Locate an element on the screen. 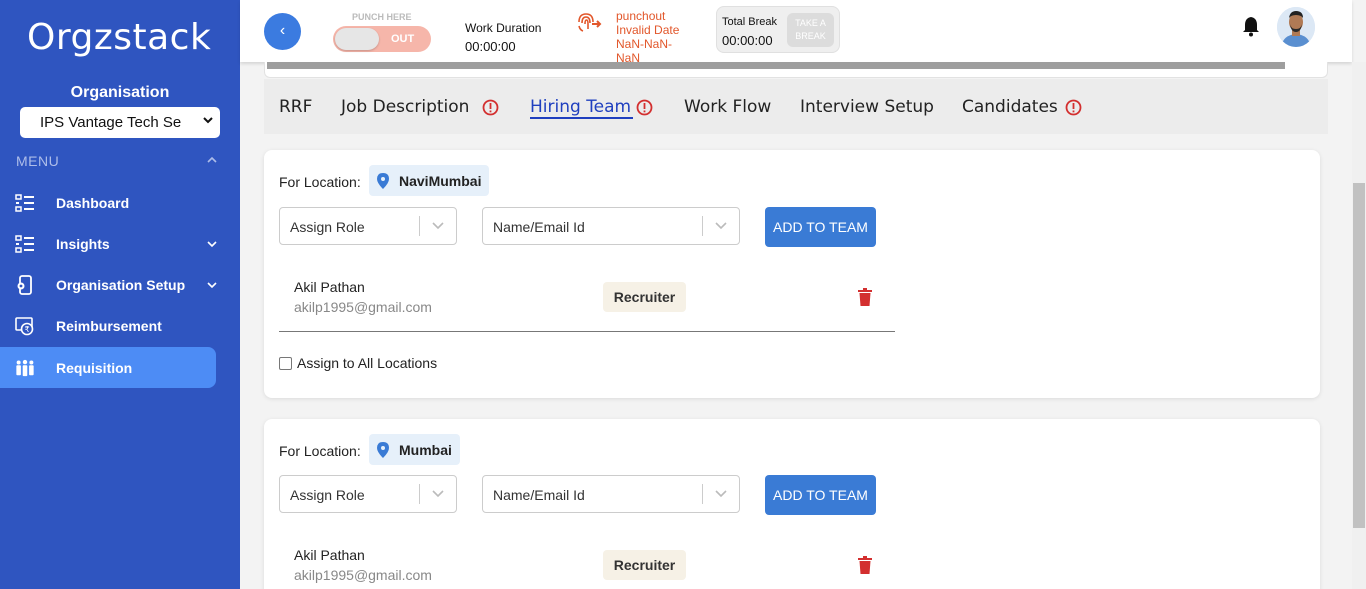 This screenshot has height=589, width=1366. punchout-date: Invalid Date is located at coordinates (648, 30).